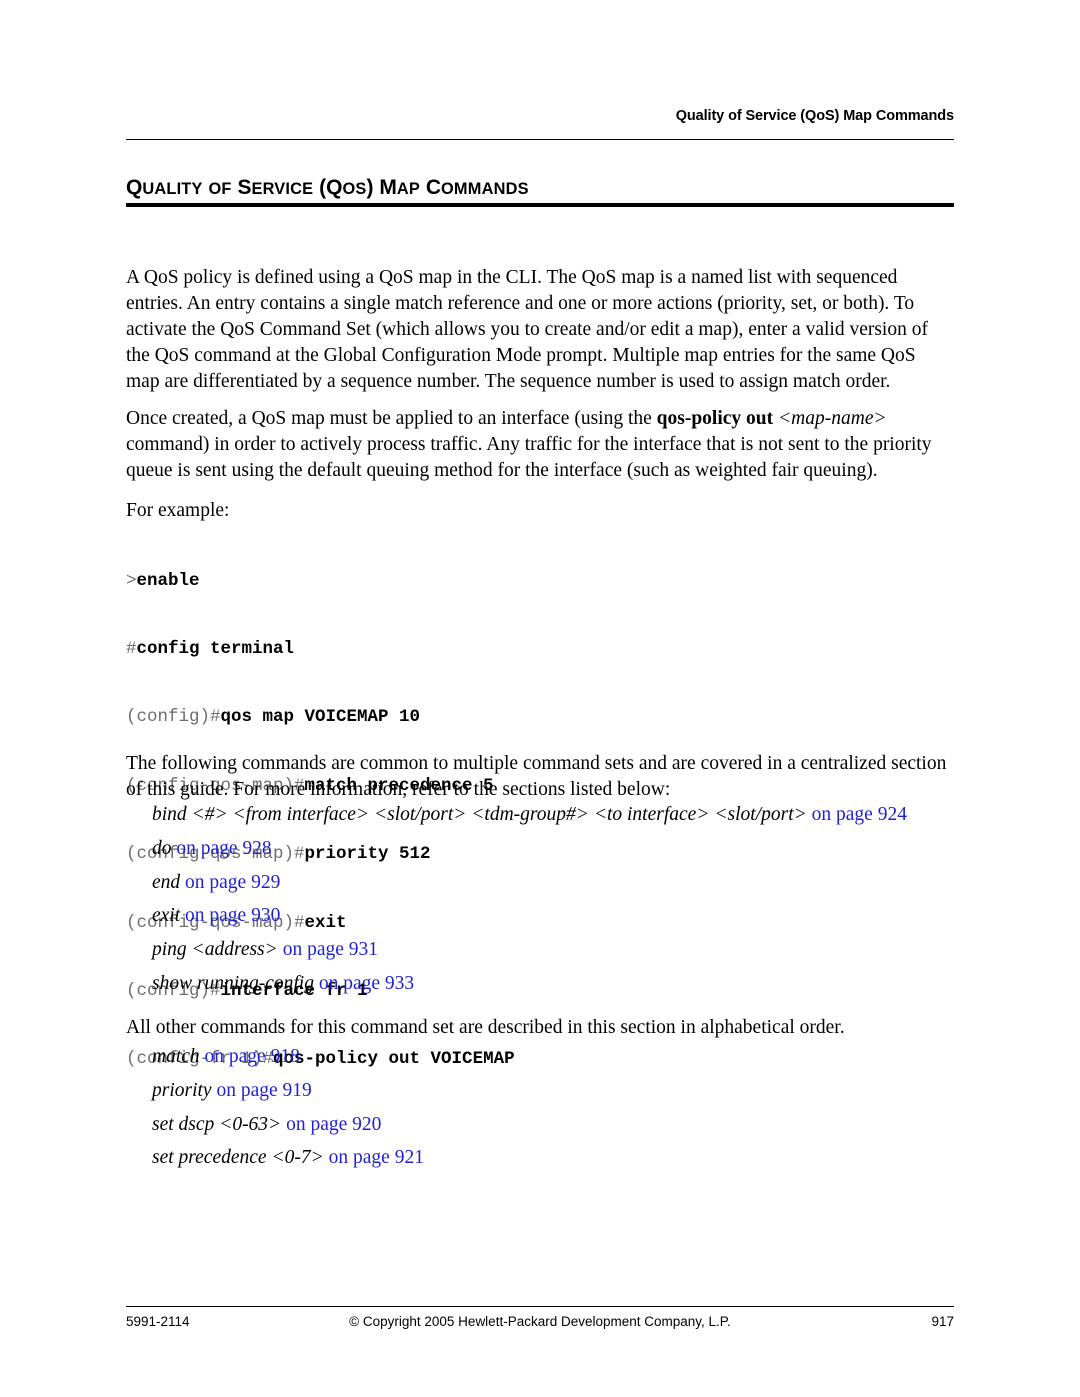  I want to click on cli-prompt: >, so click(131, 580).